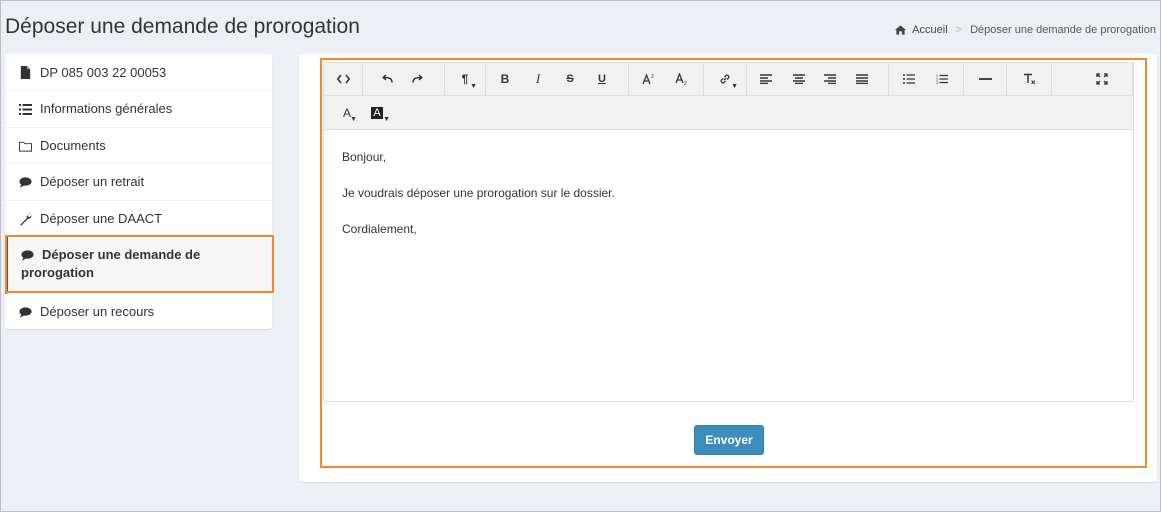 The width and height of the screenshot is (1161, 512). I want to click on undo-icon, so click(387, 78).